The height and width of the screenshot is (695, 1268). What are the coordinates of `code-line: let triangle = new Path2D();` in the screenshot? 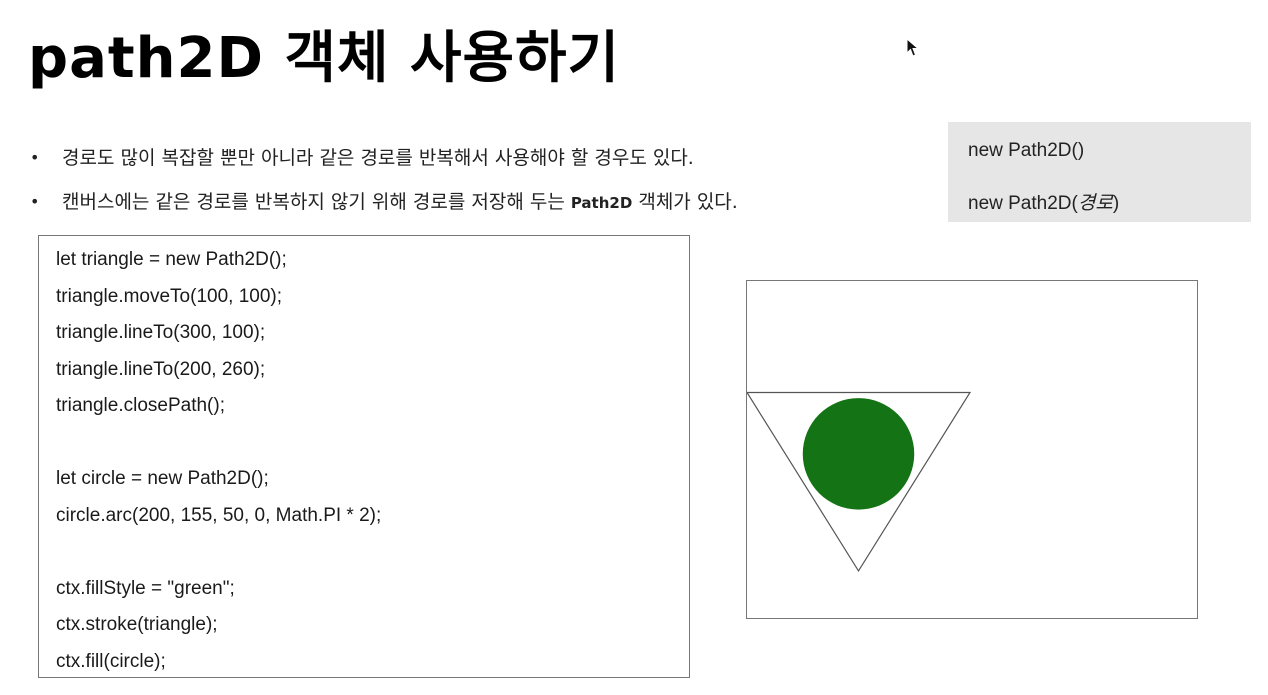 It's located at (171, 259).